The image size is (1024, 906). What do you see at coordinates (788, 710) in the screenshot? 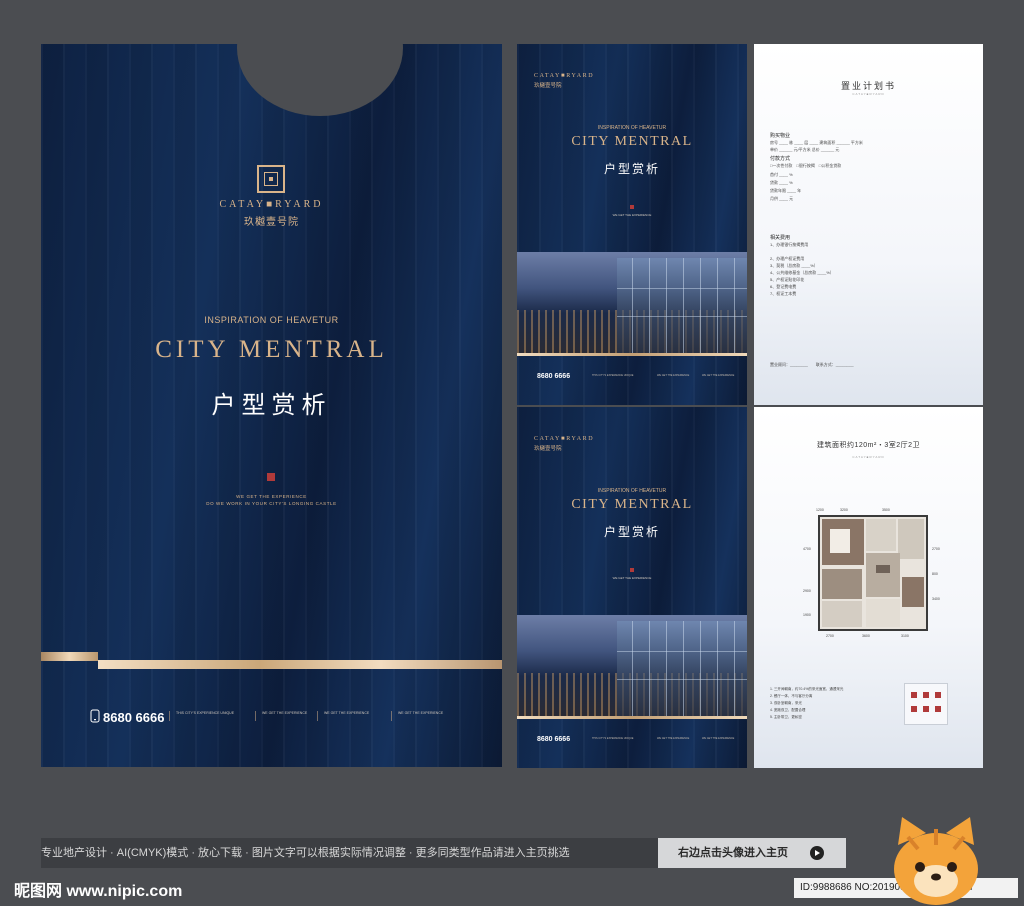
I see `feature-line: 4. 宽敞双卫，配置合理` at bounding box center [788, 710].